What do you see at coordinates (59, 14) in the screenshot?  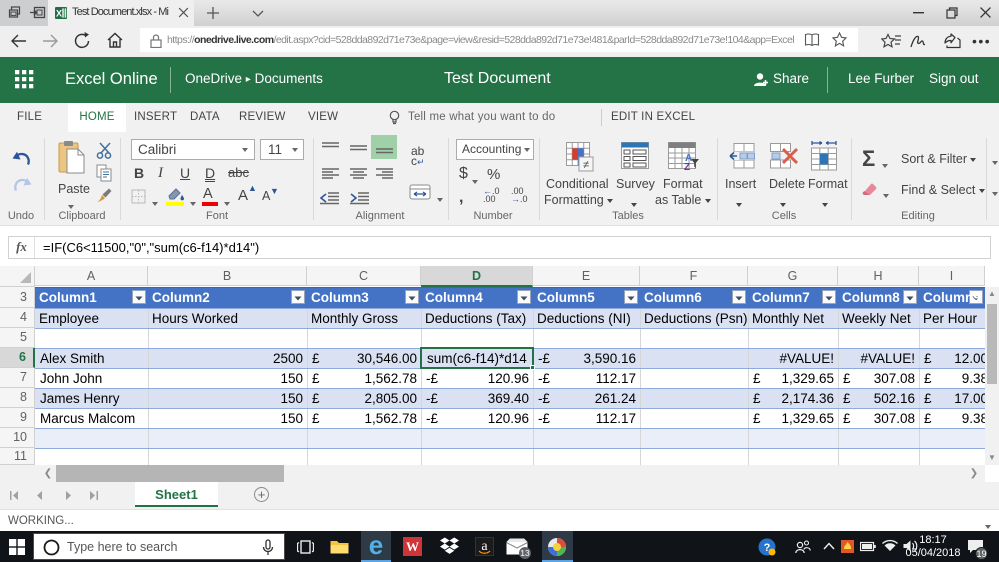 I see `svg-text: X` at bounding box center [59, 14].